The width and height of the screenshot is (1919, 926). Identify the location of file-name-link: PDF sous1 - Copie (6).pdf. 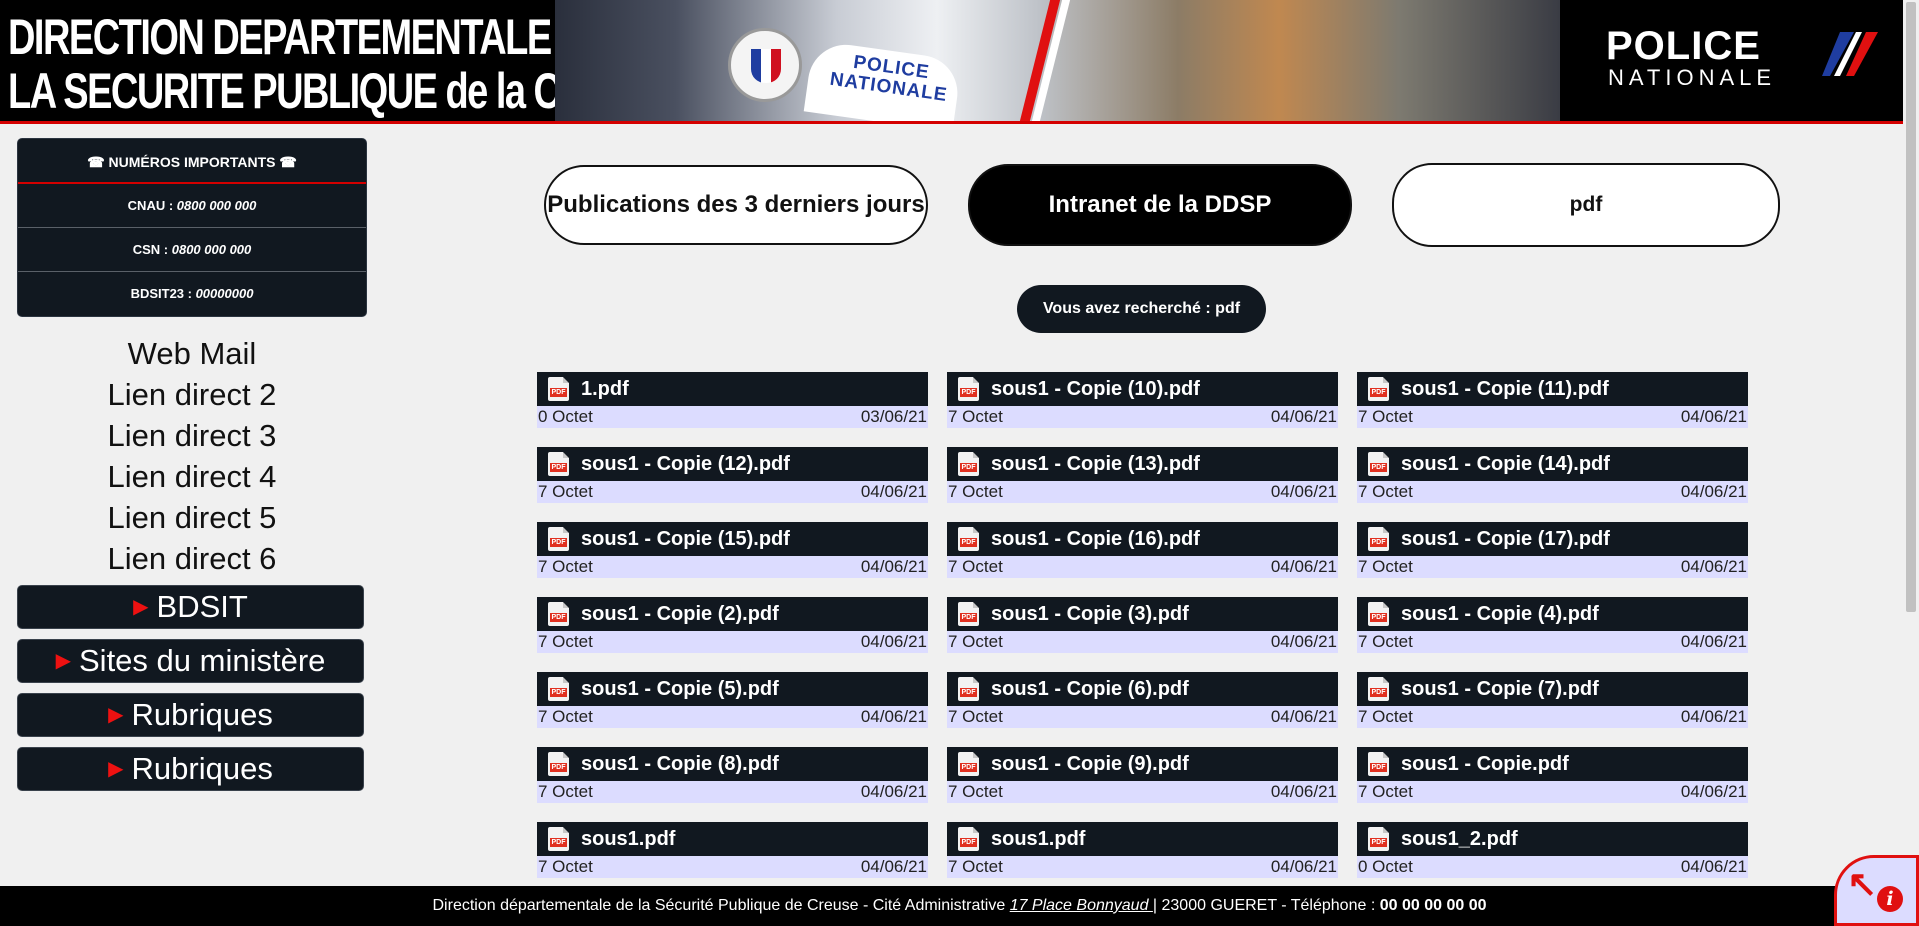
(1142, 689).